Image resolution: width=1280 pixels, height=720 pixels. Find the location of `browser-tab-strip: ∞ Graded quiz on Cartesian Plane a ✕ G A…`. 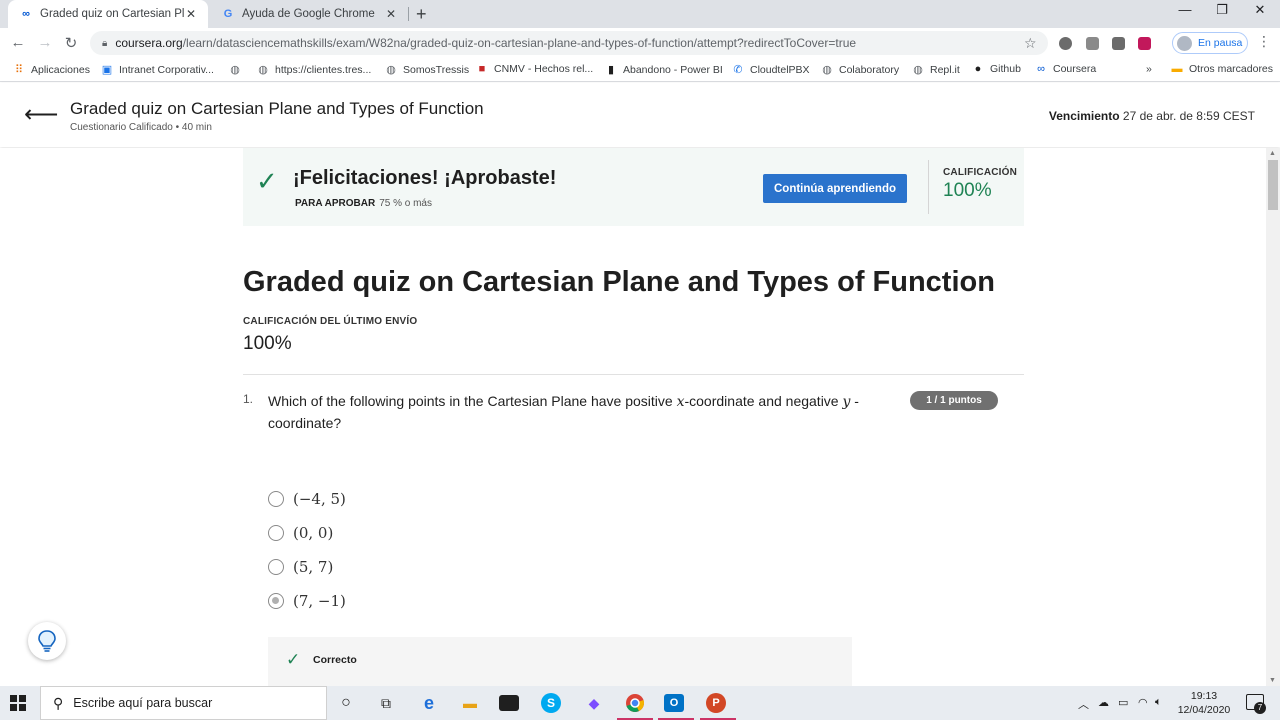

browser-tab-strip: ∞ Graded quiz on Cartesian Plane a ✕ G A… is located at coordinates (640, 14).